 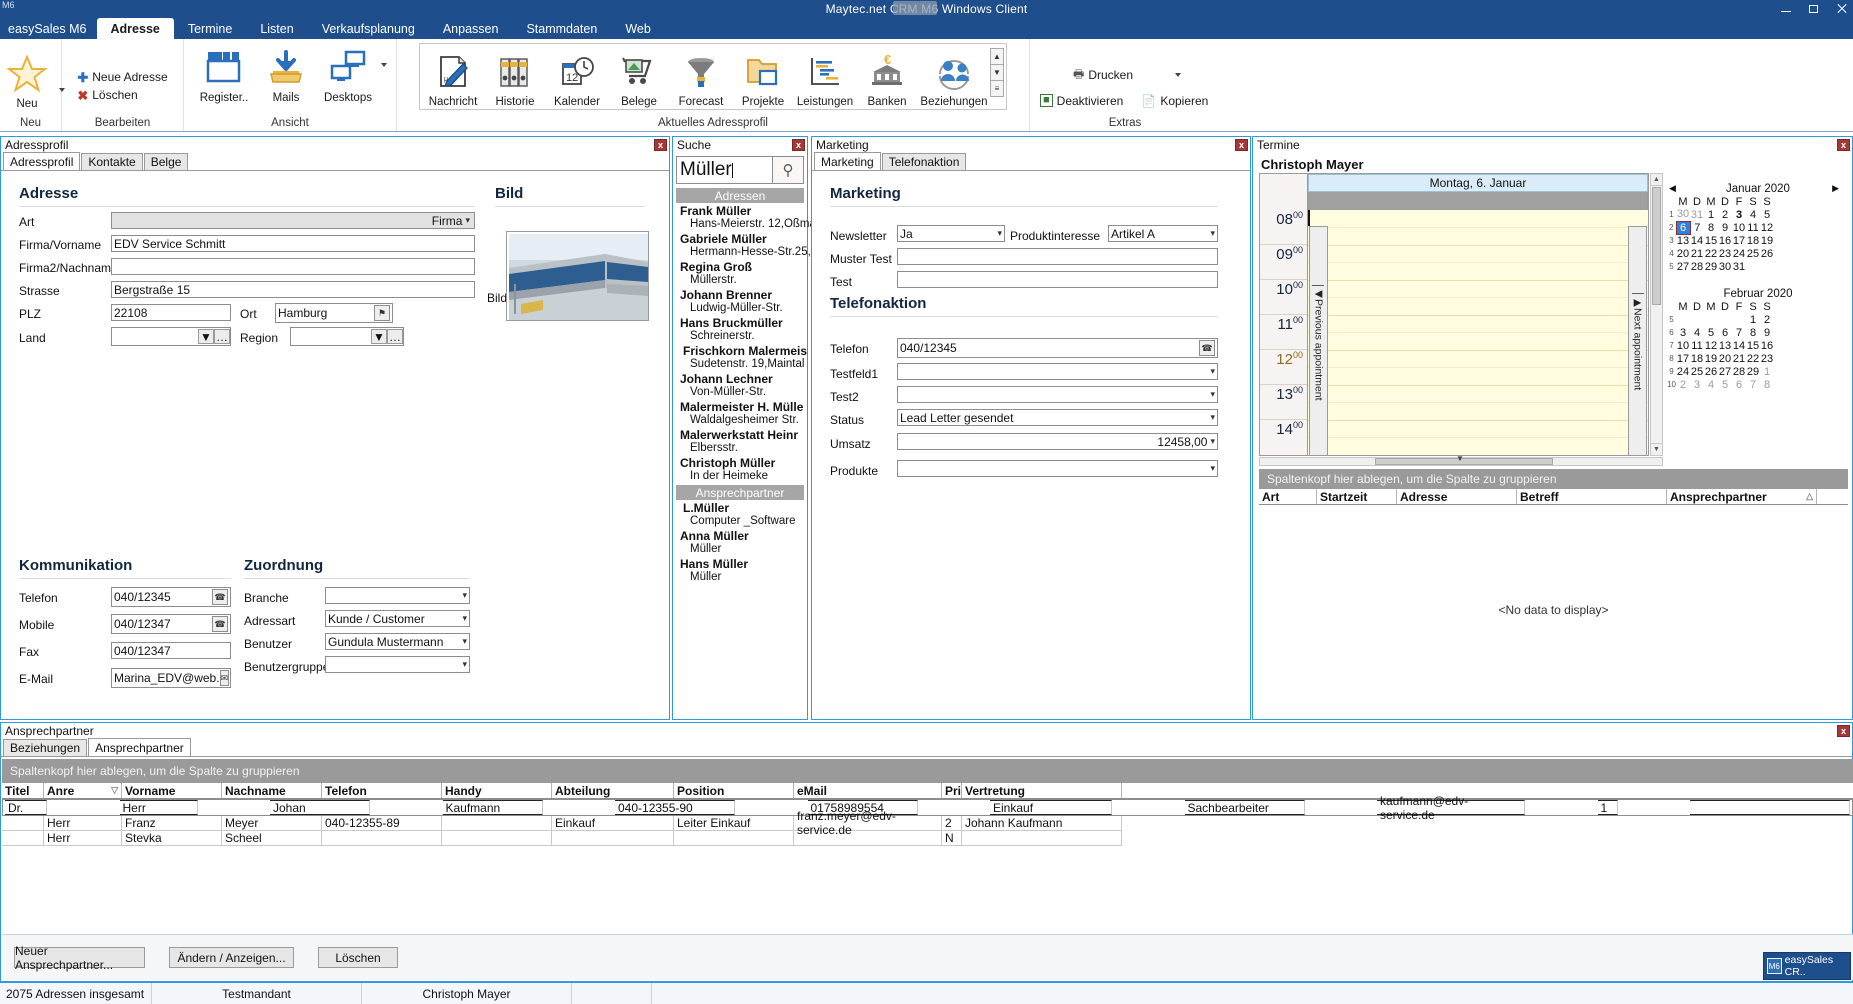 I want to click on day-cell: 4, so click(x=1753, y=214).